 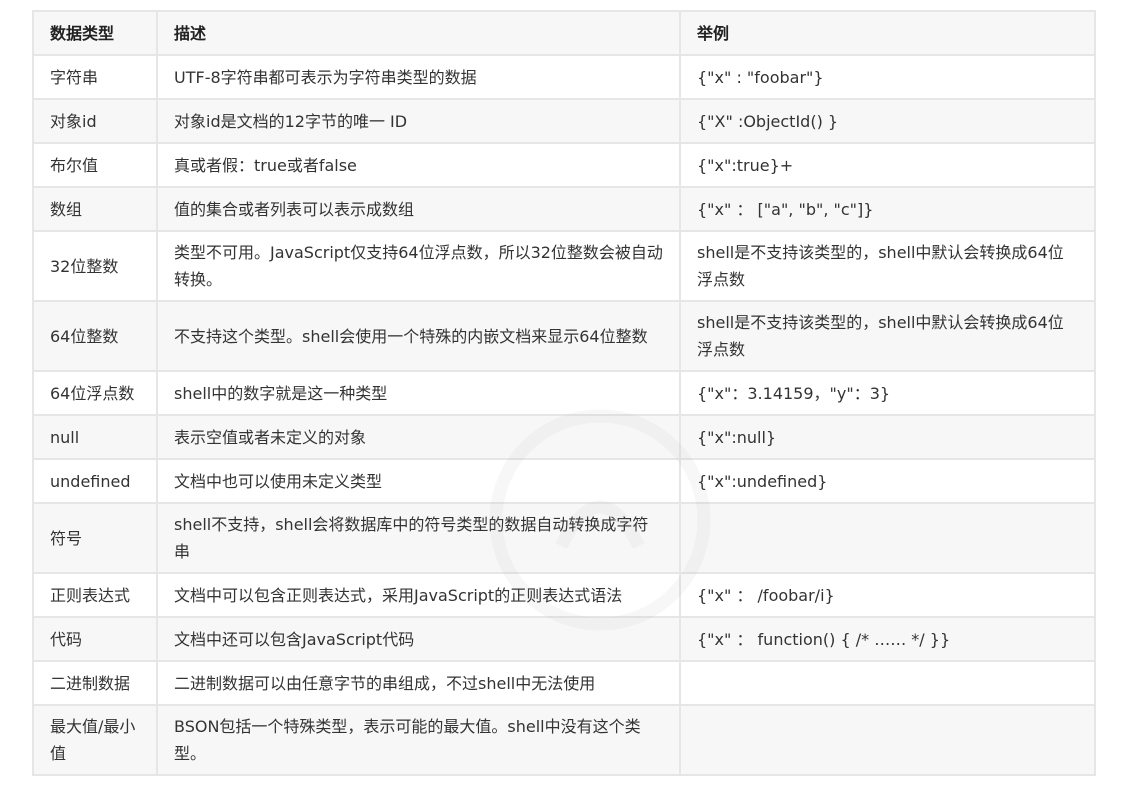 I want to click on cell-example: {"x" ： /foobar/i}, so click(x=887, y=595).